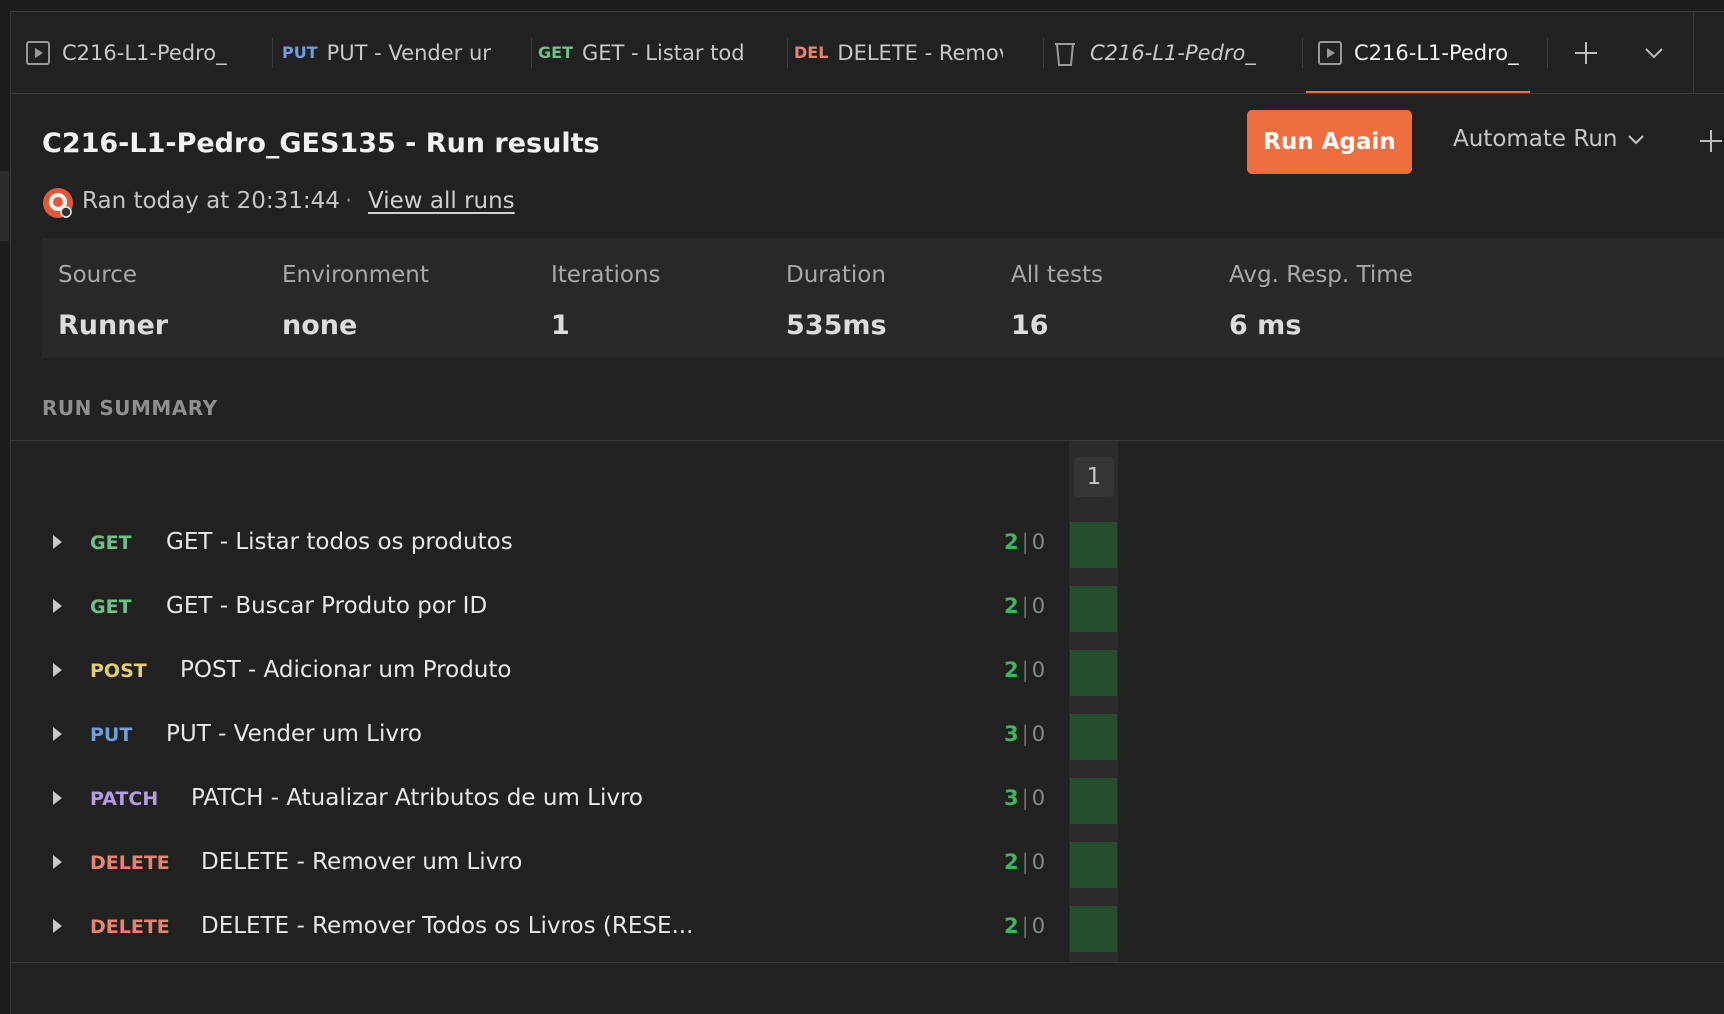  I want to click on stat-value: 535ms, so click(836, 325).